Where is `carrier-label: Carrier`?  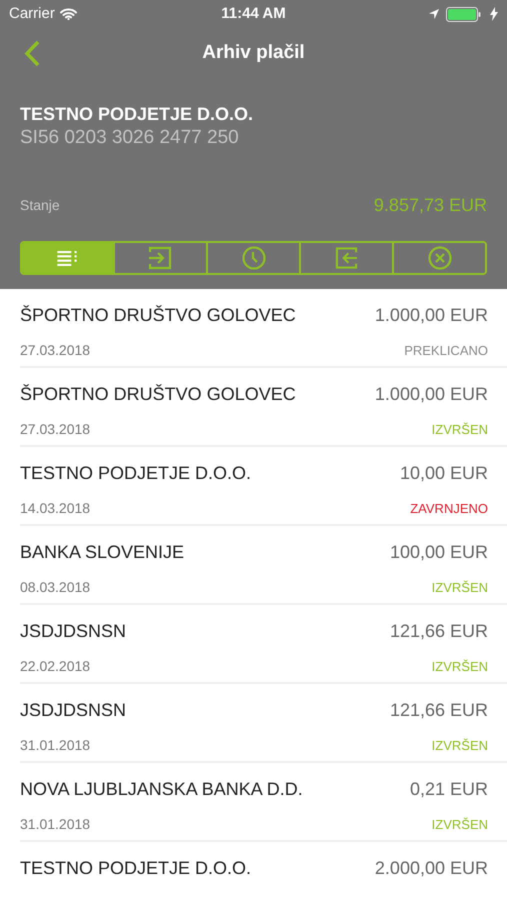 carrier-label: Carrier is located at coordinates (32, 14).